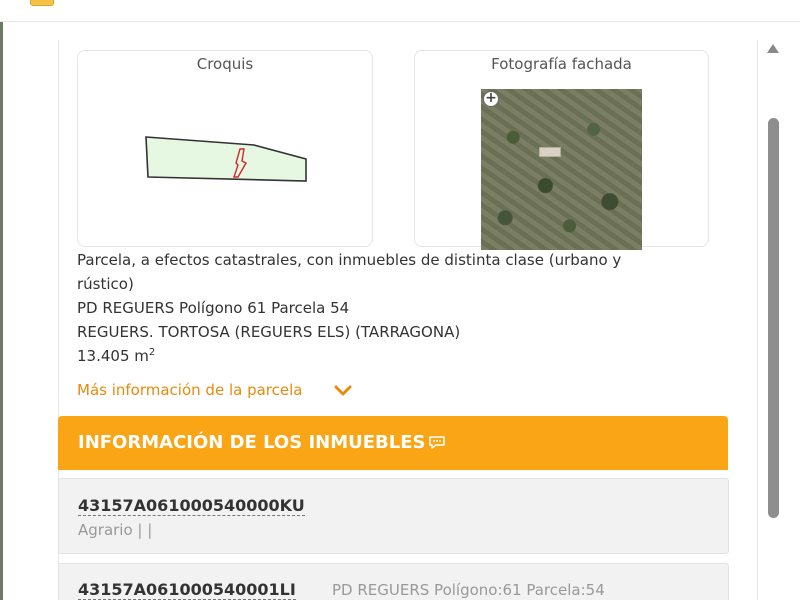 The width and height of the screenshot is (800, 600). I want to click on inmueble-address: PD REGUERS Polígono:61 Parcela:54, so click(468, 590).